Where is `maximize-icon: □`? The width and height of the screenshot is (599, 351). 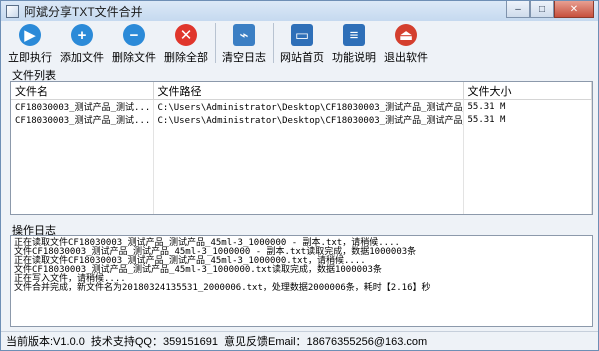 maximize-icon: □ is located at coordinates (542, 9).